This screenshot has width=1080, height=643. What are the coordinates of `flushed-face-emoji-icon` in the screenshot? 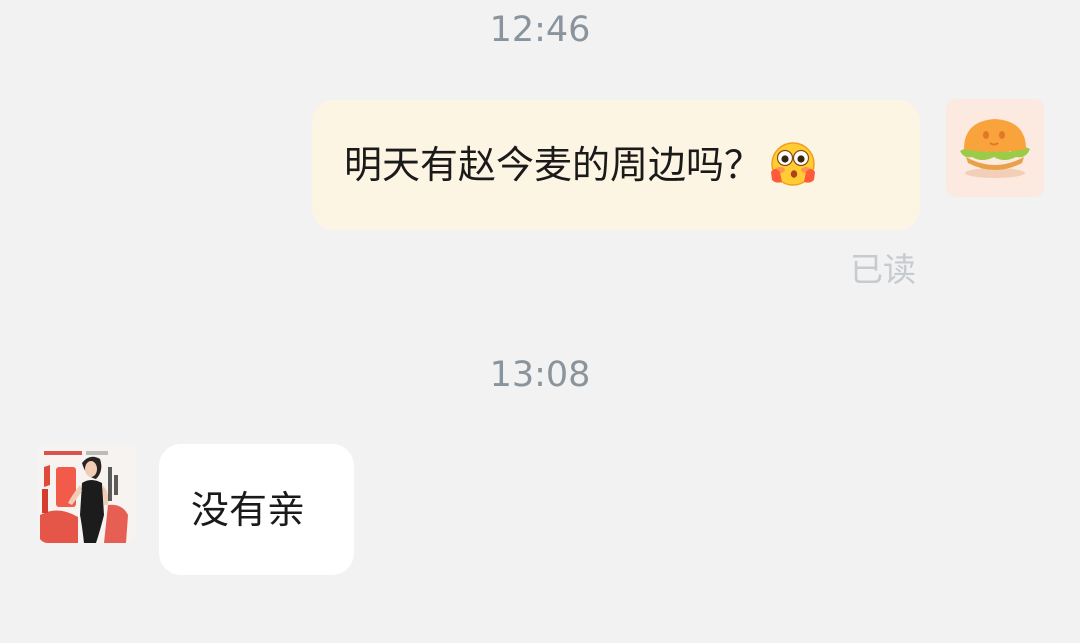 It's located at (793, 164).